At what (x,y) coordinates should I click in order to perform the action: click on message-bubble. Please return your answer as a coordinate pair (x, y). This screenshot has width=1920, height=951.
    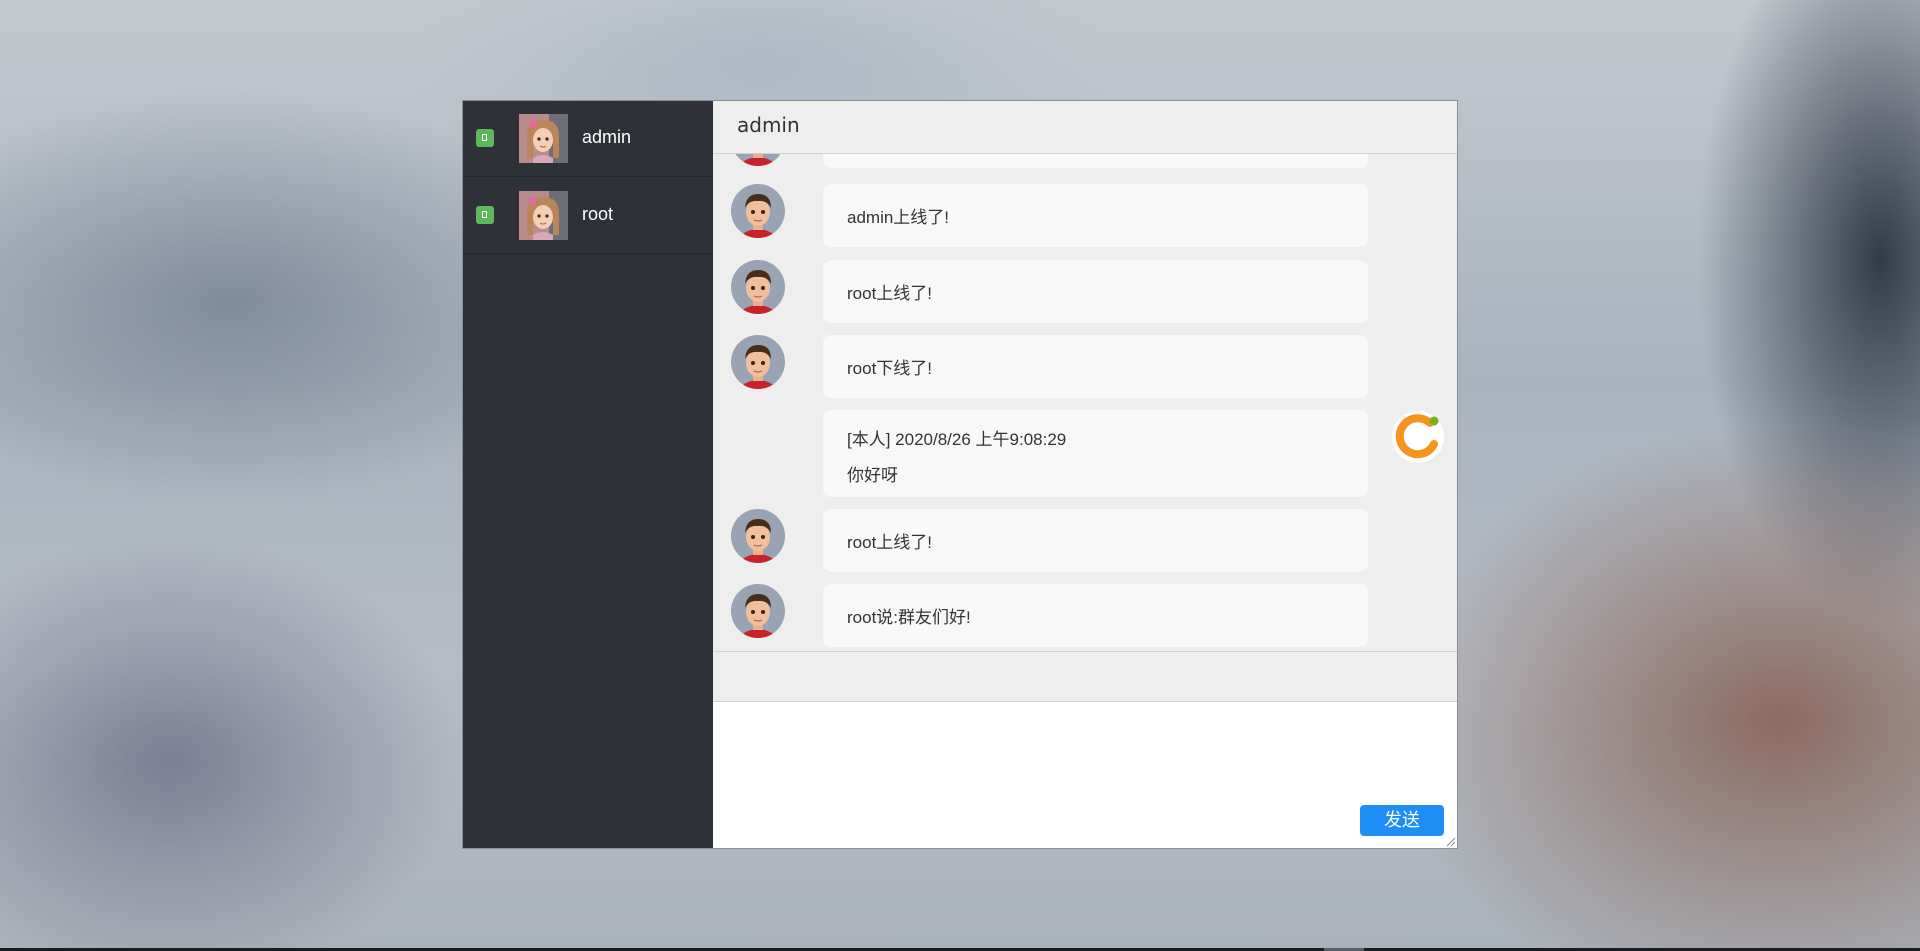
    Looking at the image, I should click on (1095, 161).